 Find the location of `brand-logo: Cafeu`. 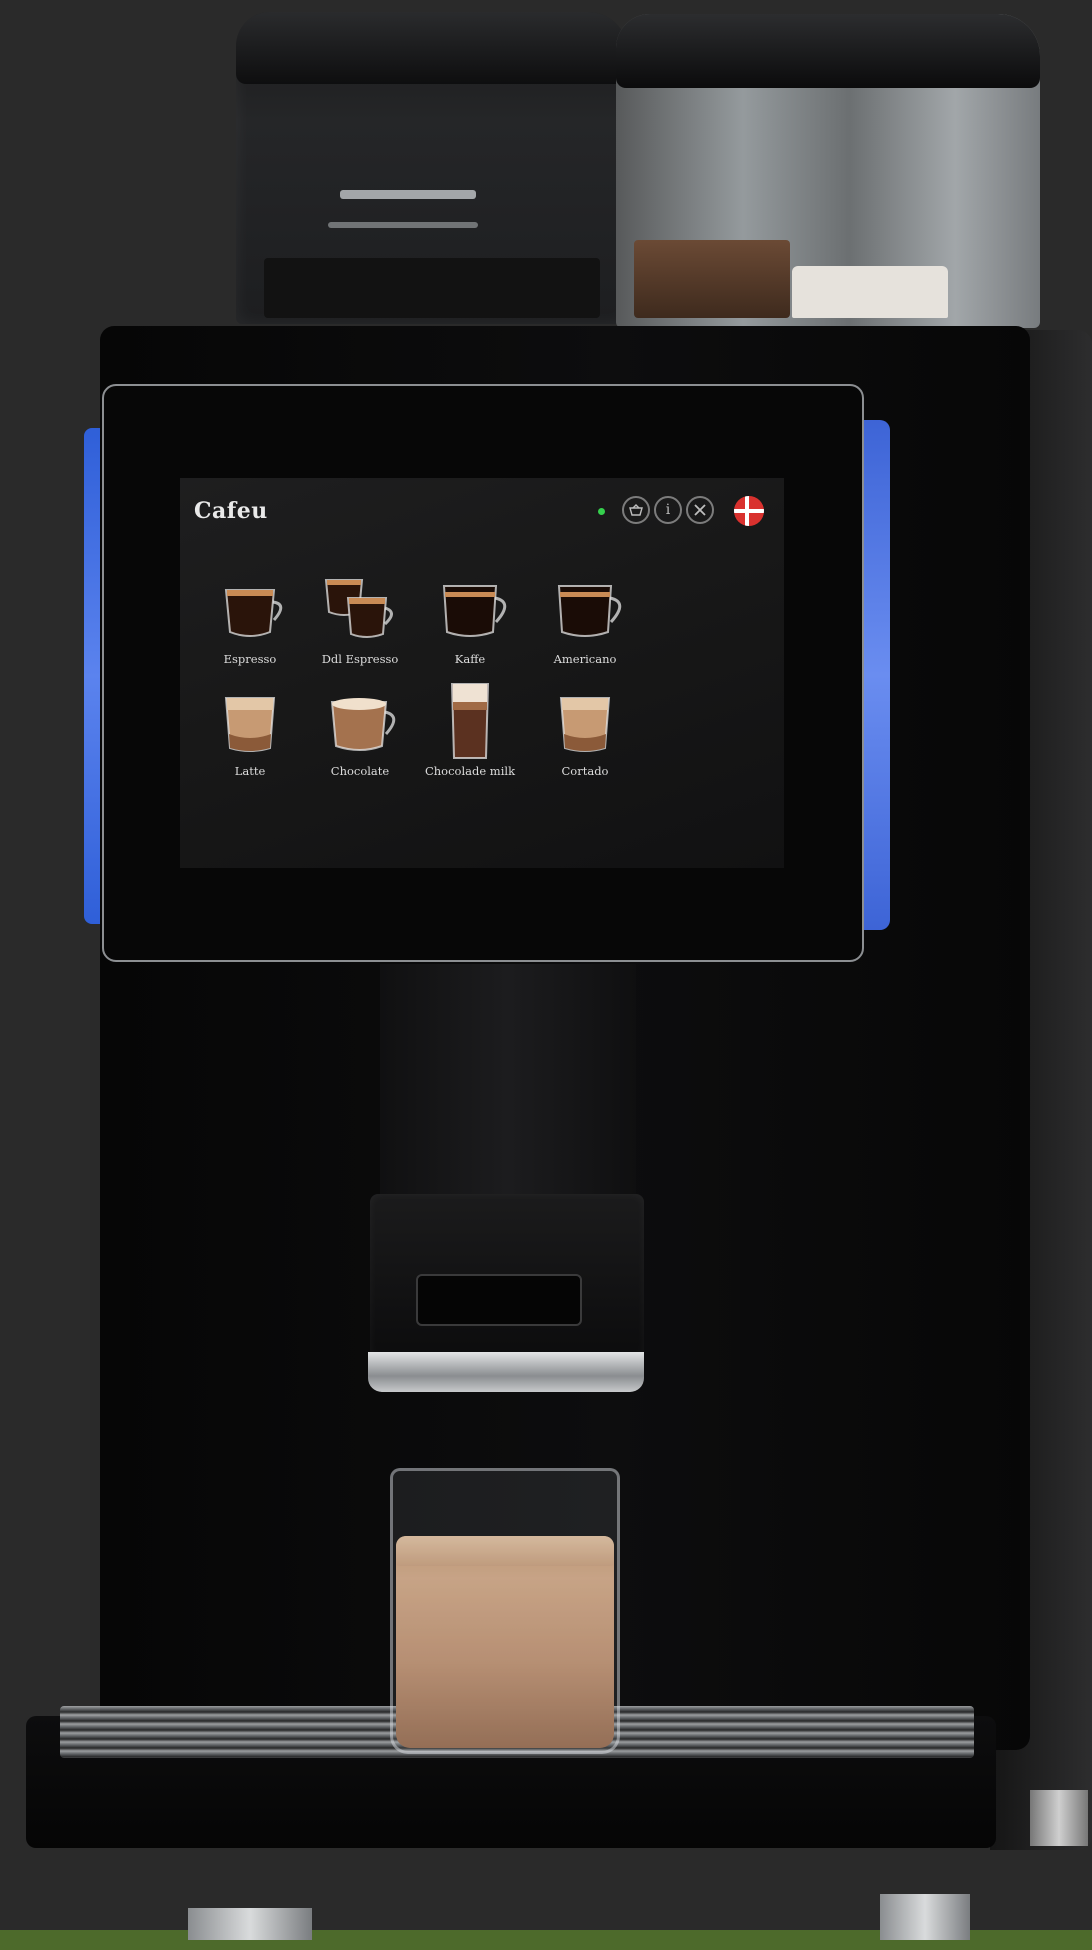

brand-logo: Cafeu is located at coordinates (231, 511).